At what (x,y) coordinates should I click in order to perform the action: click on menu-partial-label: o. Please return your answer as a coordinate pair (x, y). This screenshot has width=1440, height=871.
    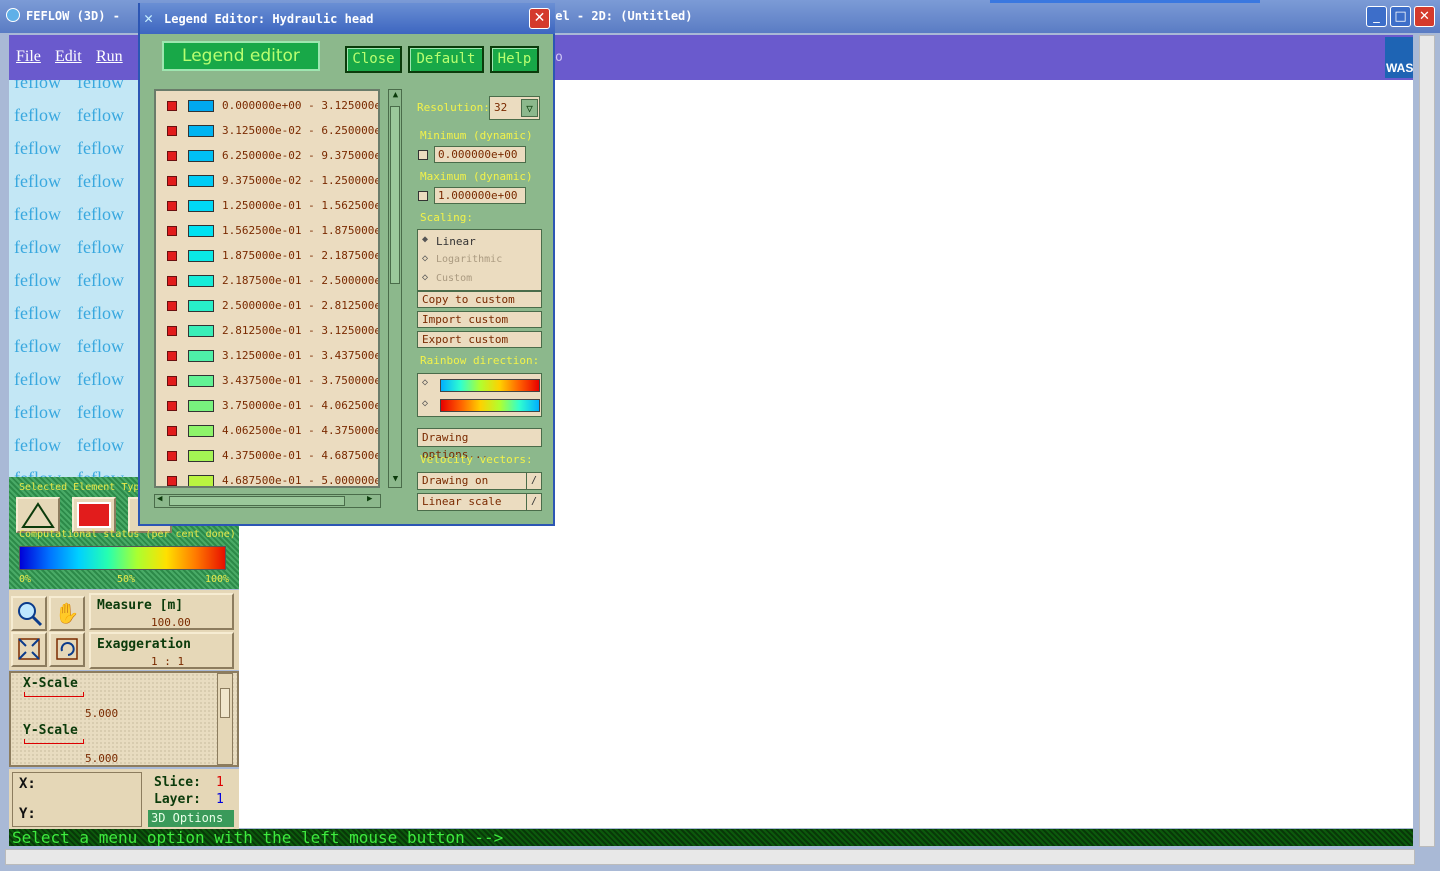
    Looking at the image, I should click on (559, 57).